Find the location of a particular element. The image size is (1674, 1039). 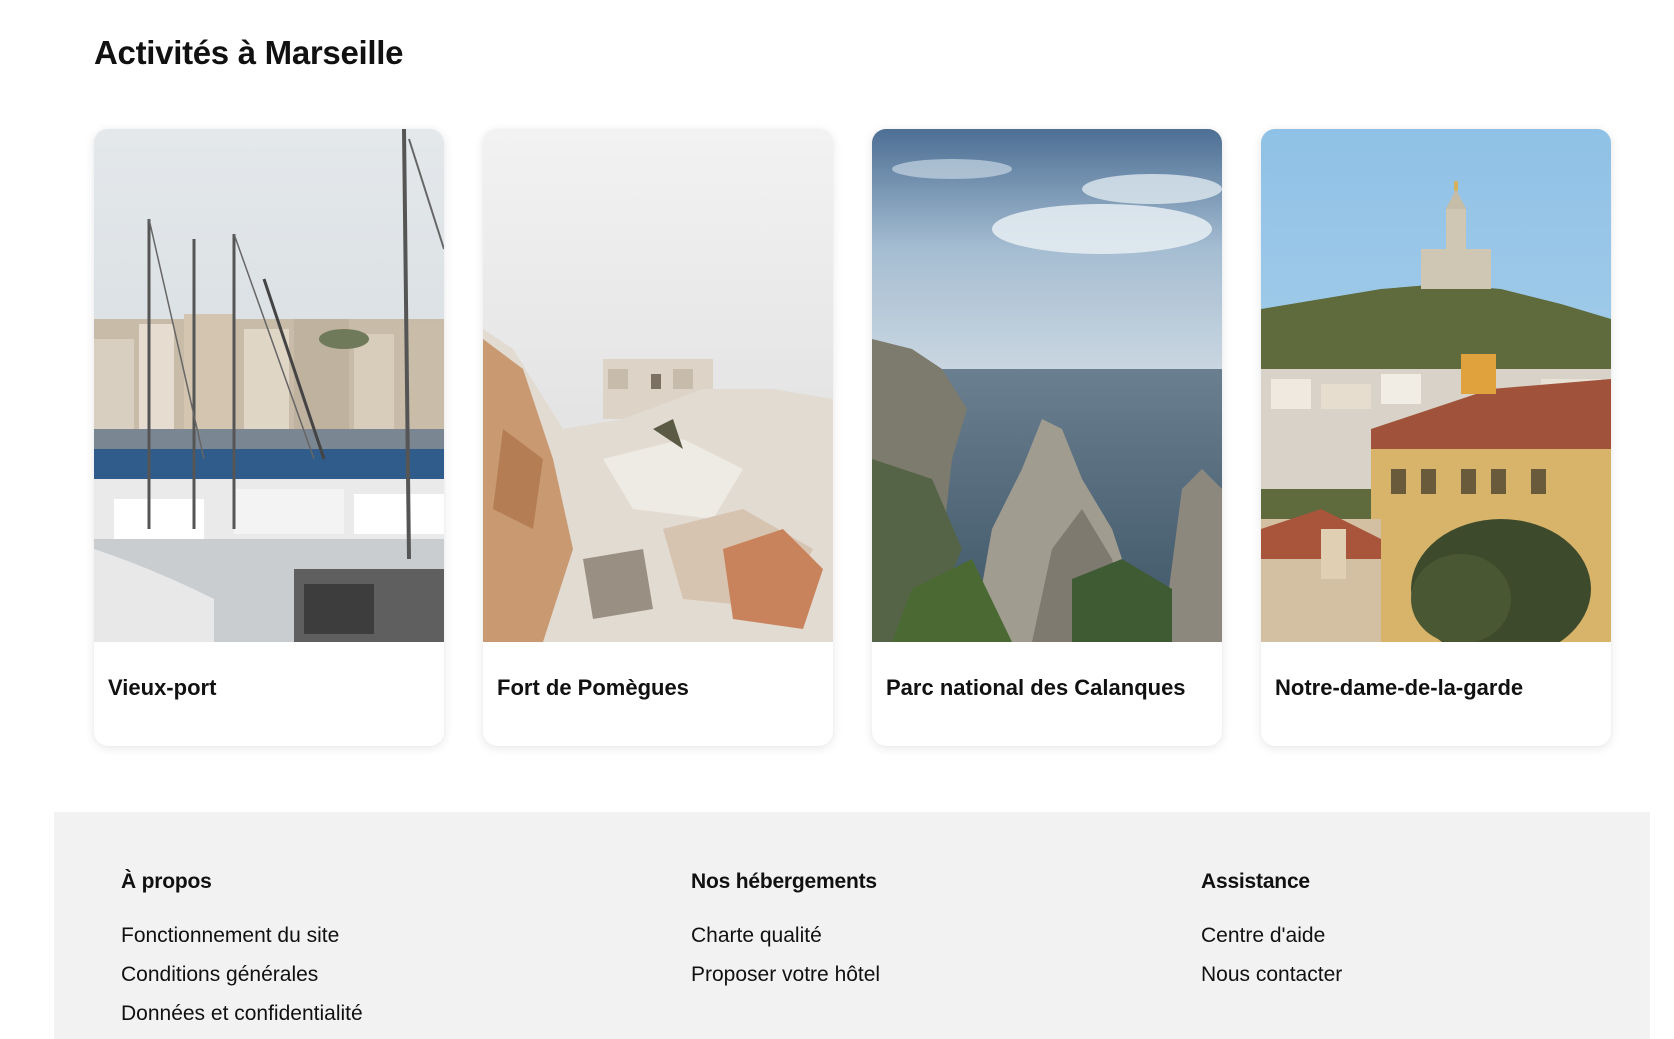

footer-column-title: À propos is located at coordinates (166, 881).